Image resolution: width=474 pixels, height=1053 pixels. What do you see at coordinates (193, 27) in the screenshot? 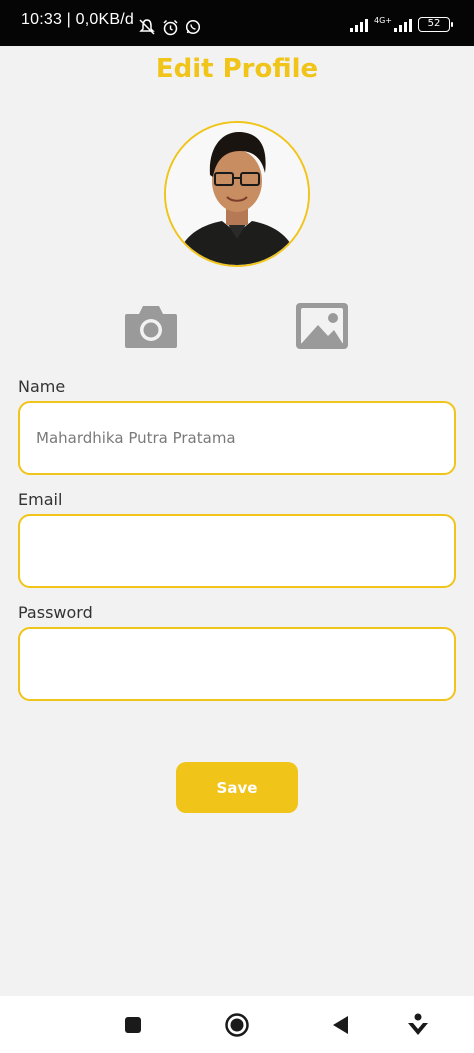
I see `whatsapp-icon` at bounding box center [193, 27].